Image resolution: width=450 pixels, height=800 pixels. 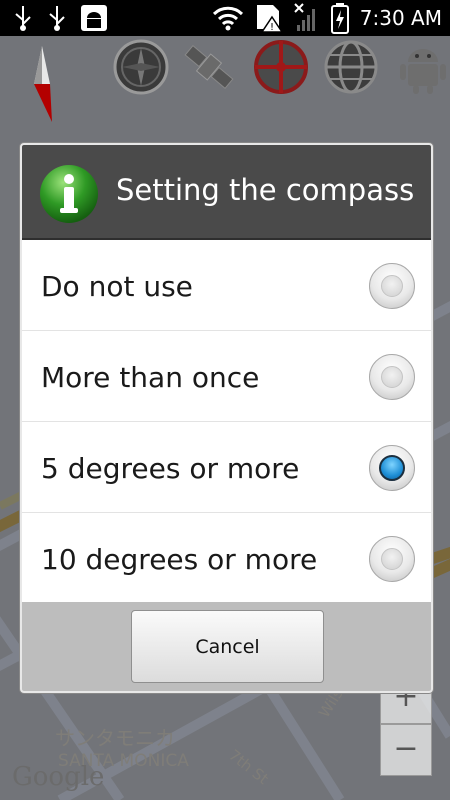 What do you see at coordinates (339, 18) in the screenshot?
I see `battery-charging-icon` at bounding box center [339, 18].